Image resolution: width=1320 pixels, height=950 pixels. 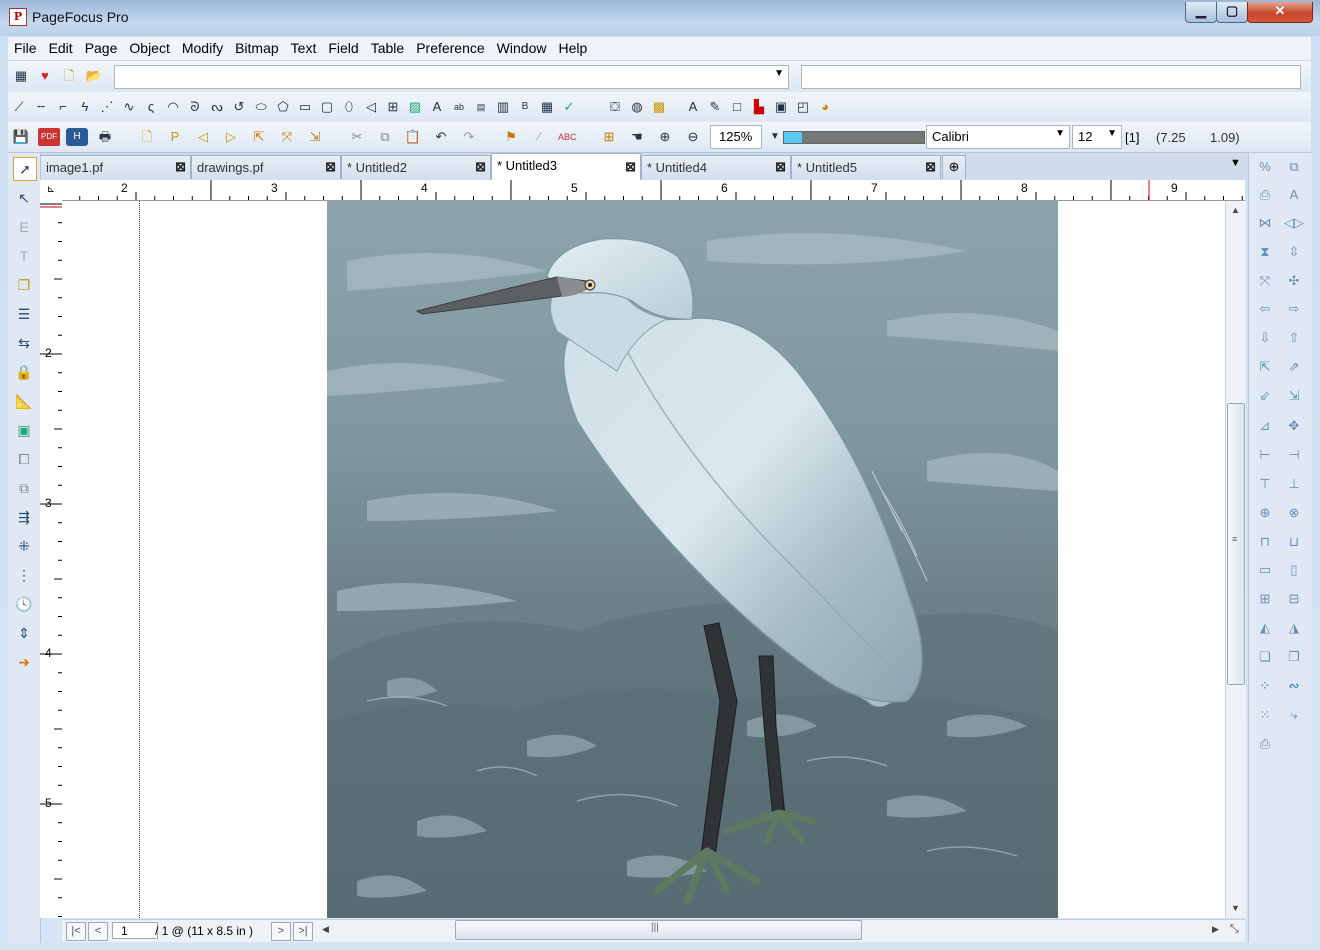 What do you see at coordinates (202, 48) in the screenshot?
I see `menu-modify: Modify` at bounding box center [202, 48].